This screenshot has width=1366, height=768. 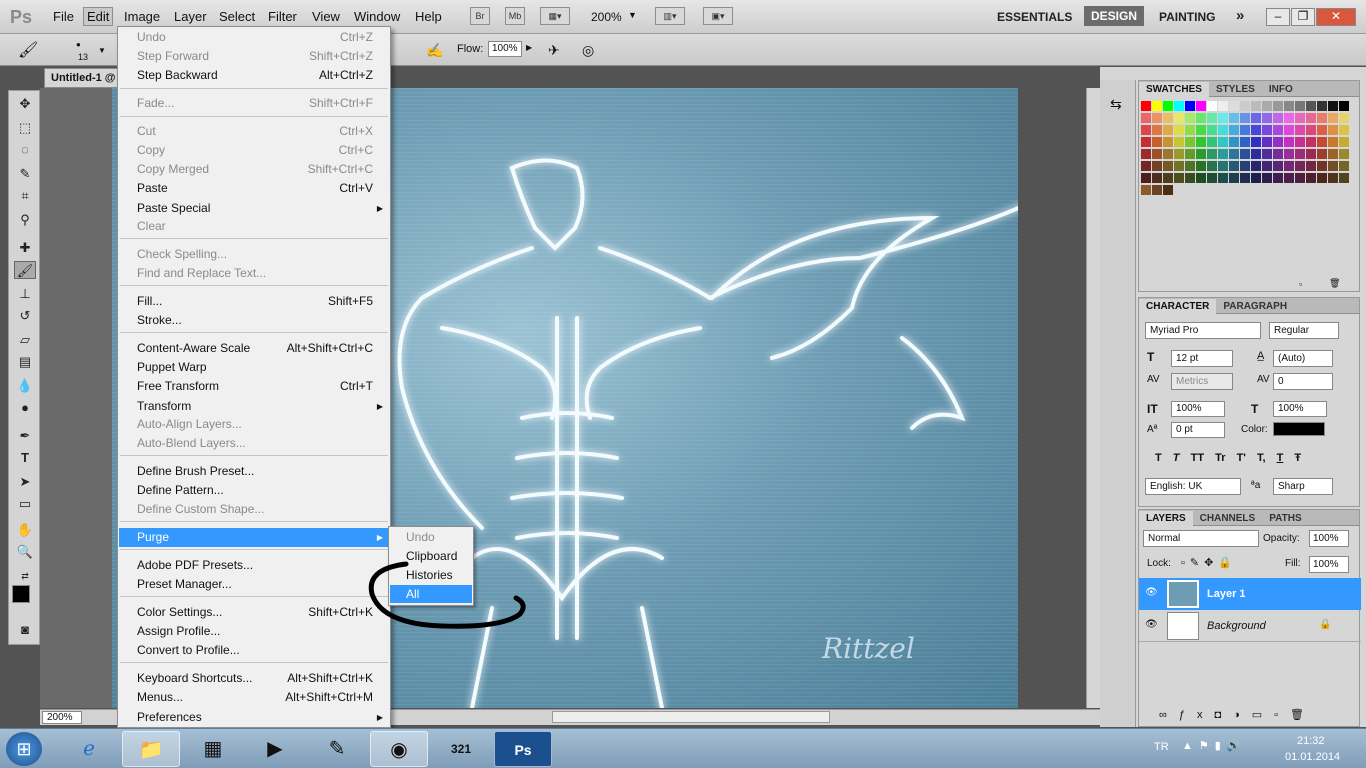 I want to click on history-panel-icon: ⇆, so click(x=1116, y=104).